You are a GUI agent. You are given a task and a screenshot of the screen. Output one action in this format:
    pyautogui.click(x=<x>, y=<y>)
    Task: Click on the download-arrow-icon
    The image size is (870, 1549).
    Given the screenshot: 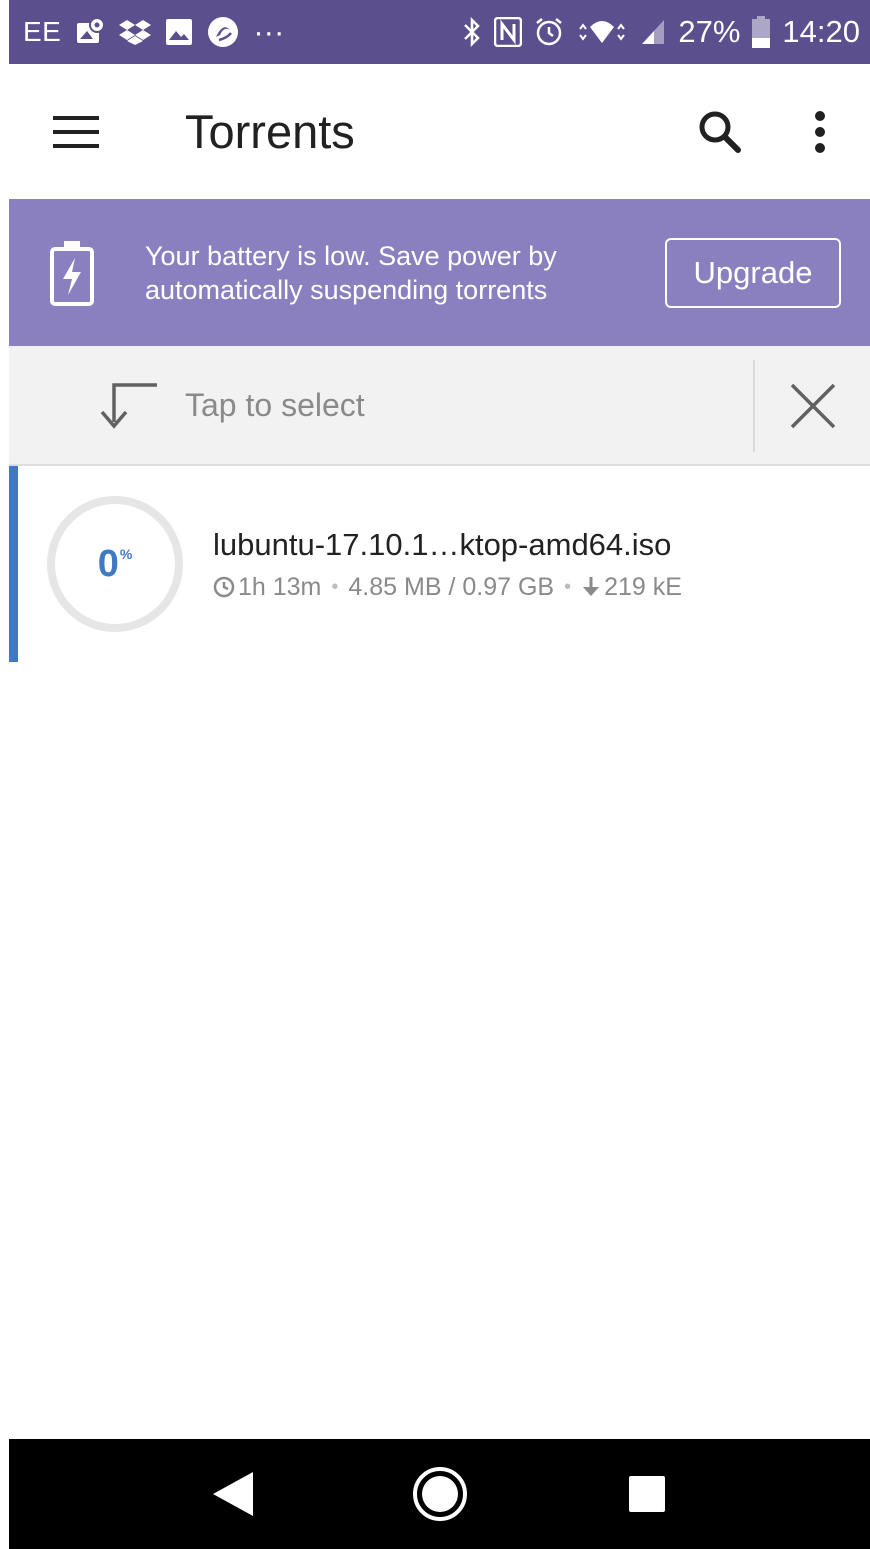 What is the action you would take?
    pyautogui.click(x=591, y=587)
    